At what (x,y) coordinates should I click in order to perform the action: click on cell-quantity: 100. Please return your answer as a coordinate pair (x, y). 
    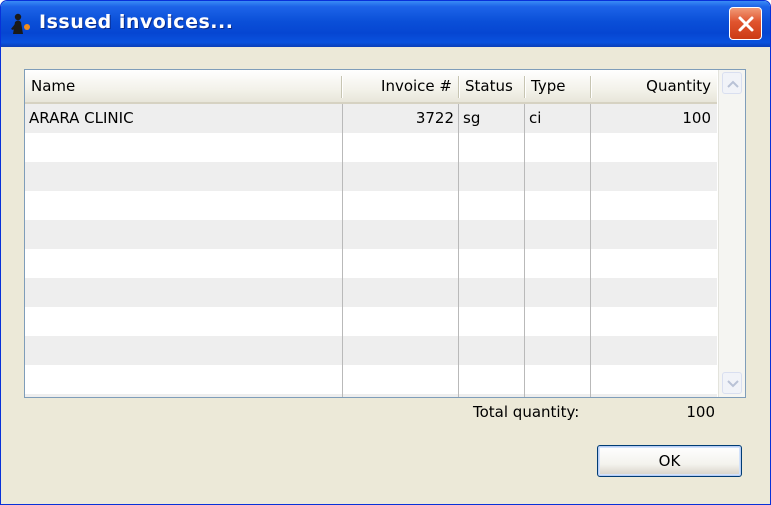
    Looking at the image, I should click on (696, 118).